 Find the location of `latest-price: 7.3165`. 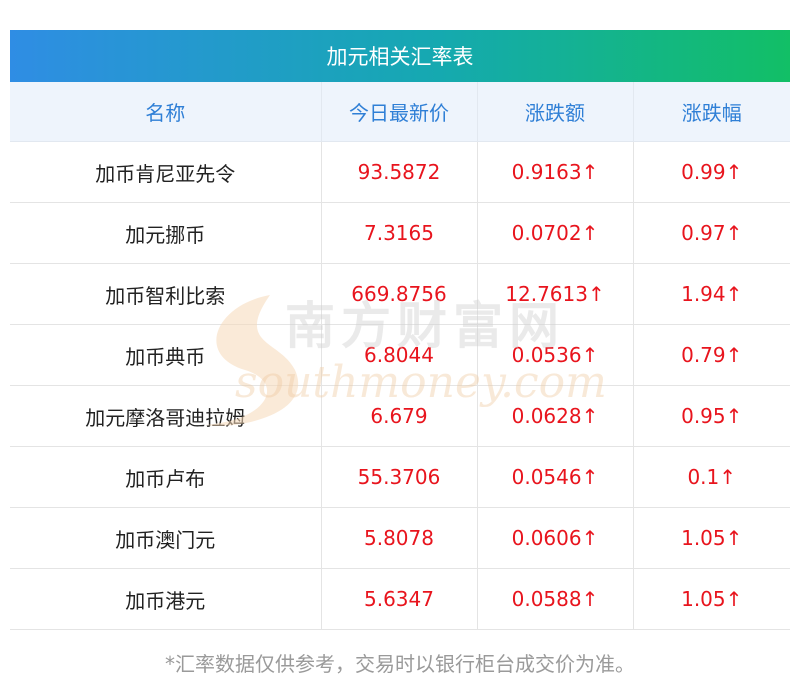

latest-price: 7.3165 is located at coordinates (398, 233).